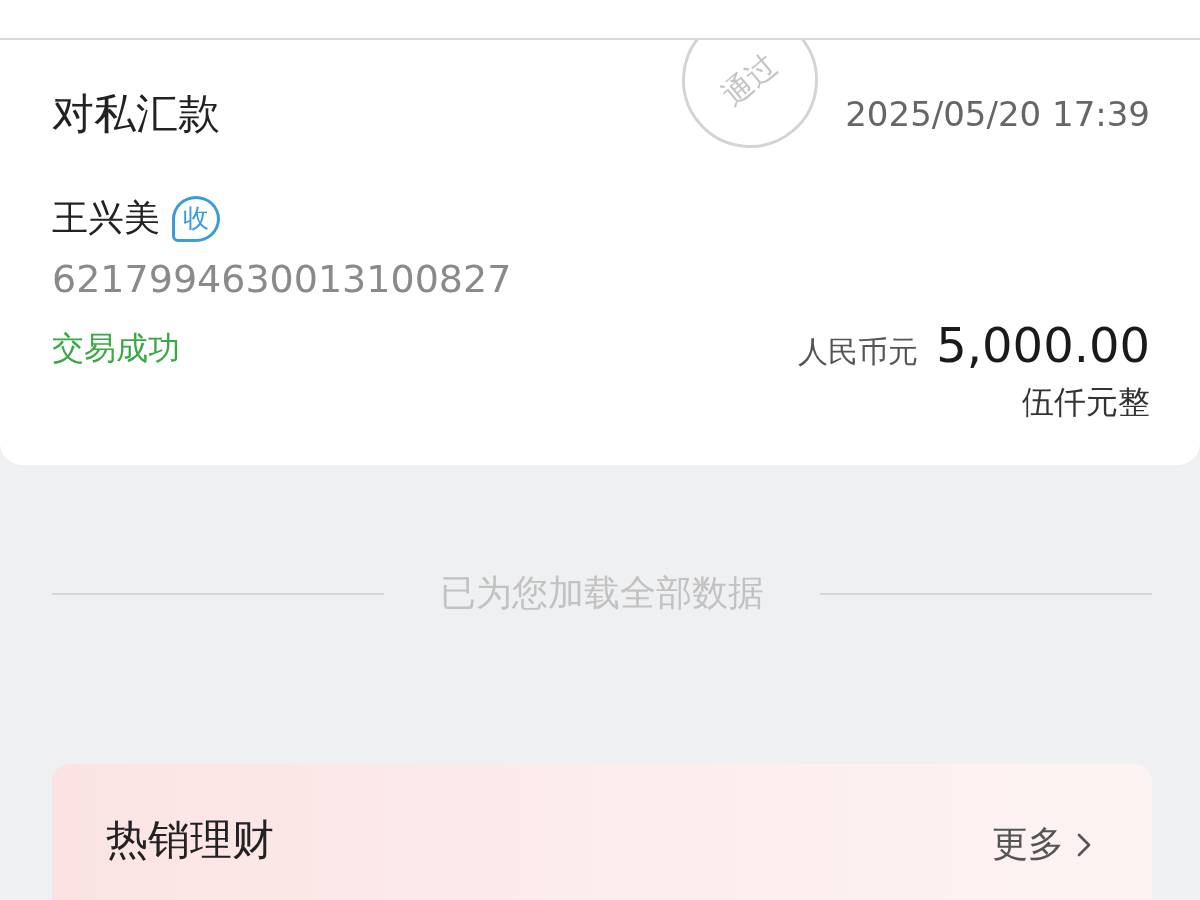 This screenshot has height=900, width=1200. I want to click on amount-in-words: 伍仟元整, so click(1086, 402).